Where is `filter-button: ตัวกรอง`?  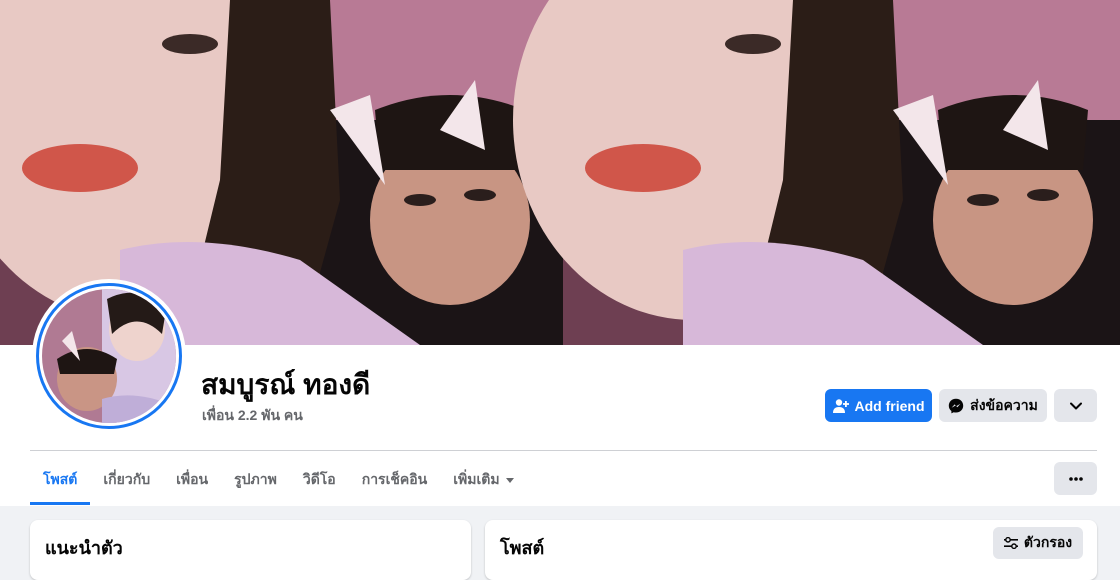 filter-button: ตัวกรอง is located at coordinates (1038, 543).